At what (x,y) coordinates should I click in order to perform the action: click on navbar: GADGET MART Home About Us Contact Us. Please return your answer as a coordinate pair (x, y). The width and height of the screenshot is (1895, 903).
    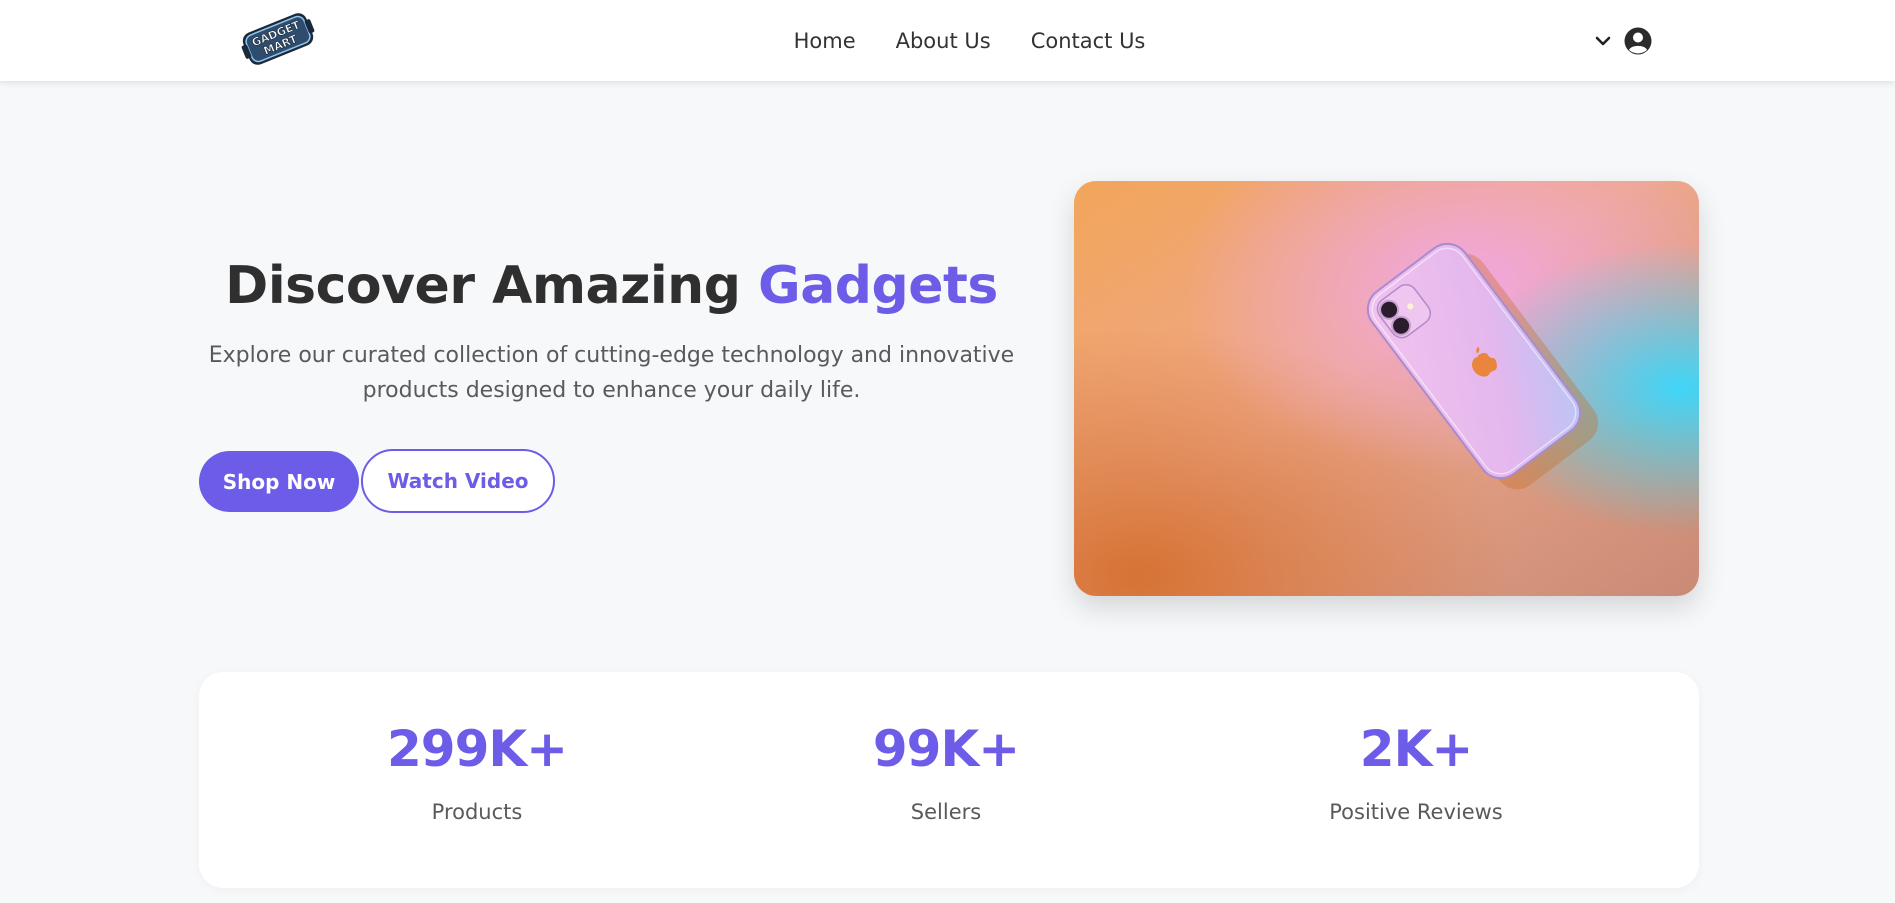
    Looking at the image, I should click on (947, 40).